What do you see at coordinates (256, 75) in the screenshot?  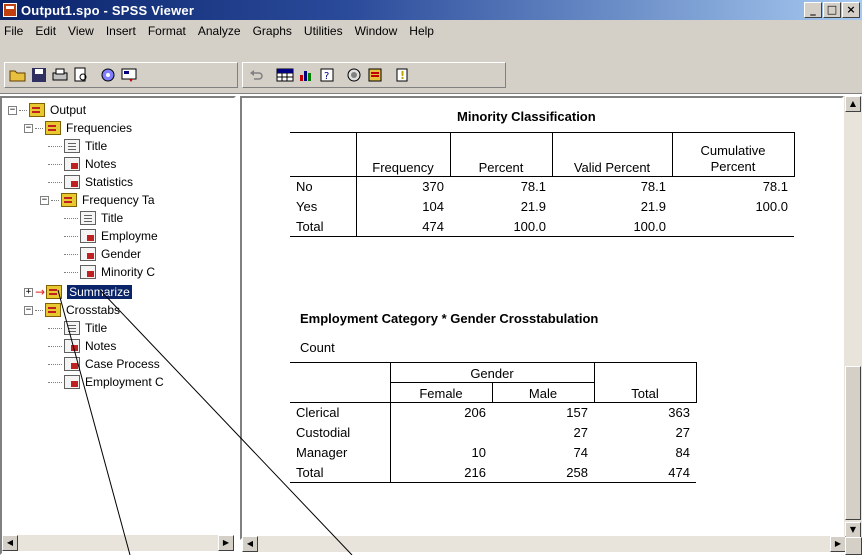 I see `undo-icon` at bounding box center [256, 75].